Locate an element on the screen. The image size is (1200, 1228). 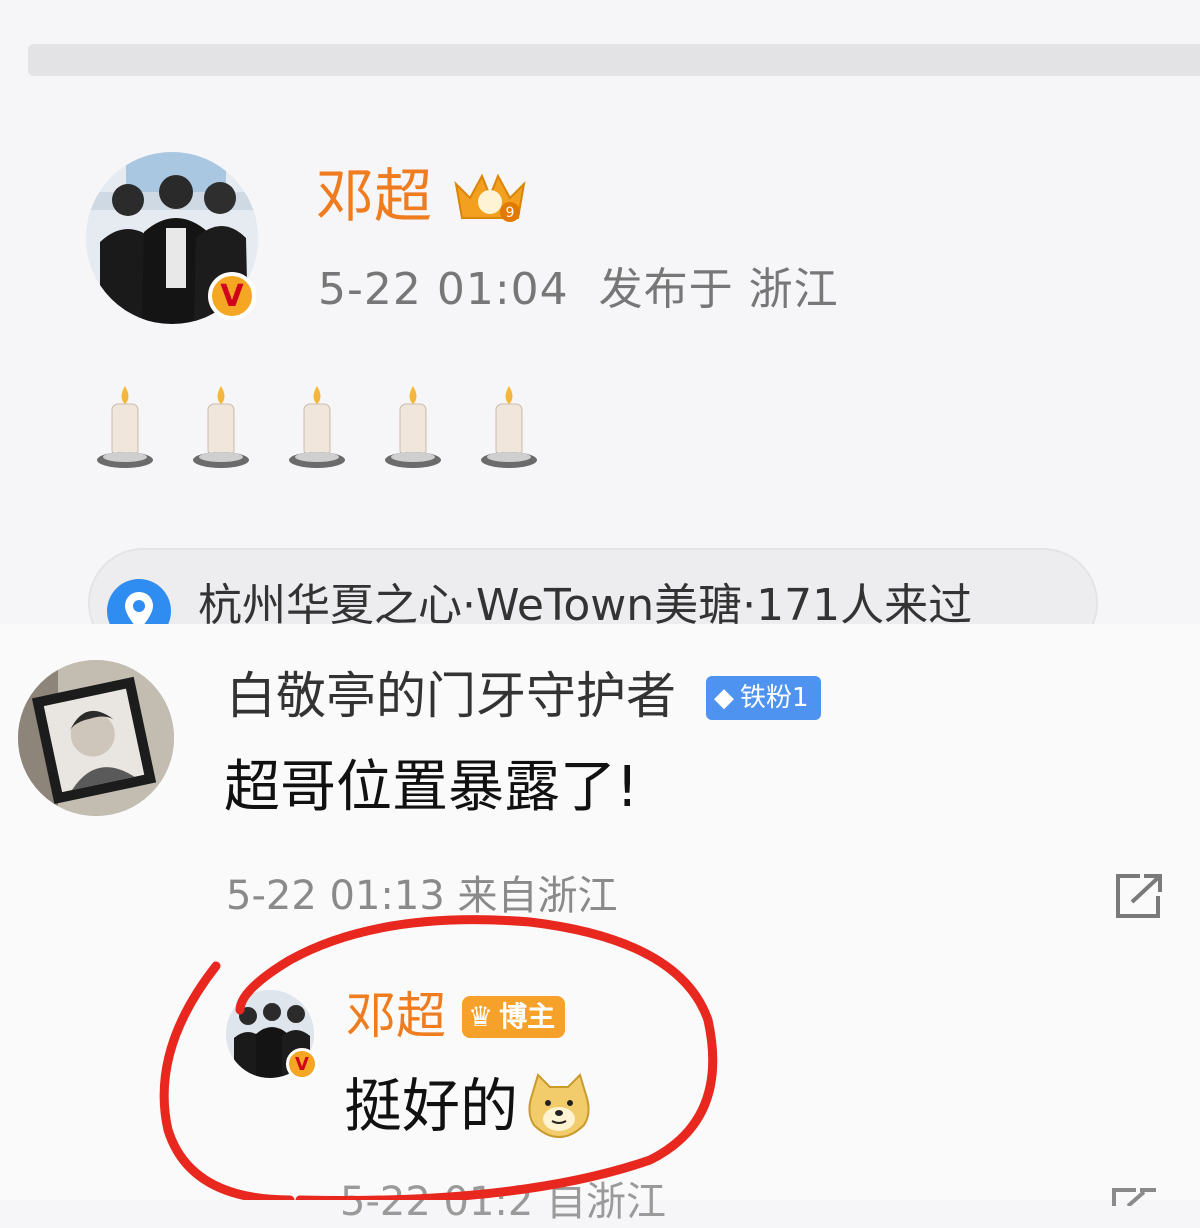
next-comment-meta-partial: 5-22 01:2 自浙江 is located at coordinates (503, 1202).